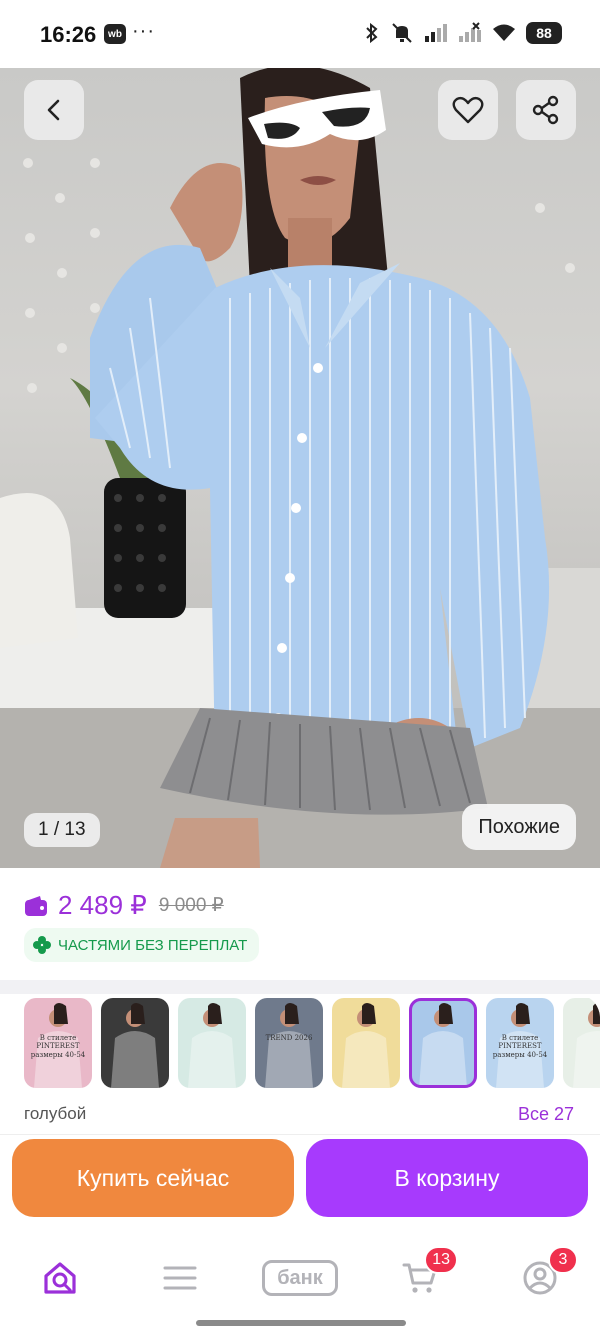  Describe the element at coordinates (153, 945) in the screenshot. I see `installment-label: ЧАСТЯМИ БЕЗ ПЕРЕПЛАТ` at that location.